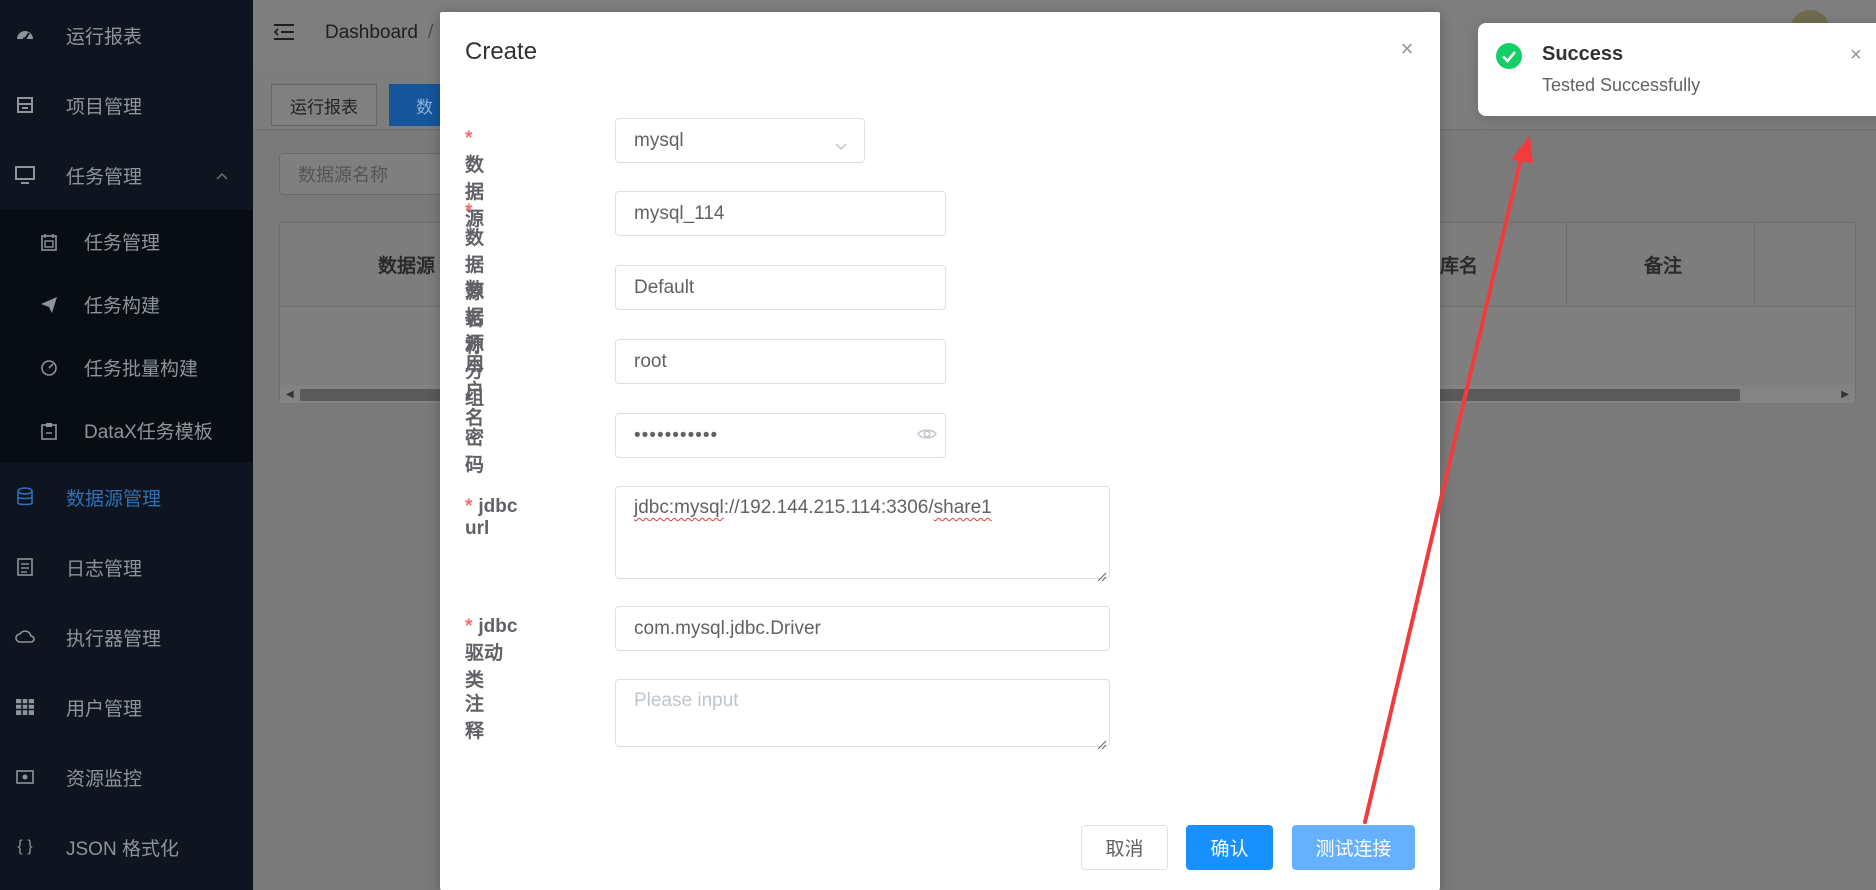  Describe the element at coordinates (650, 361) in the screenshot. I see `username-value: root` at that location.